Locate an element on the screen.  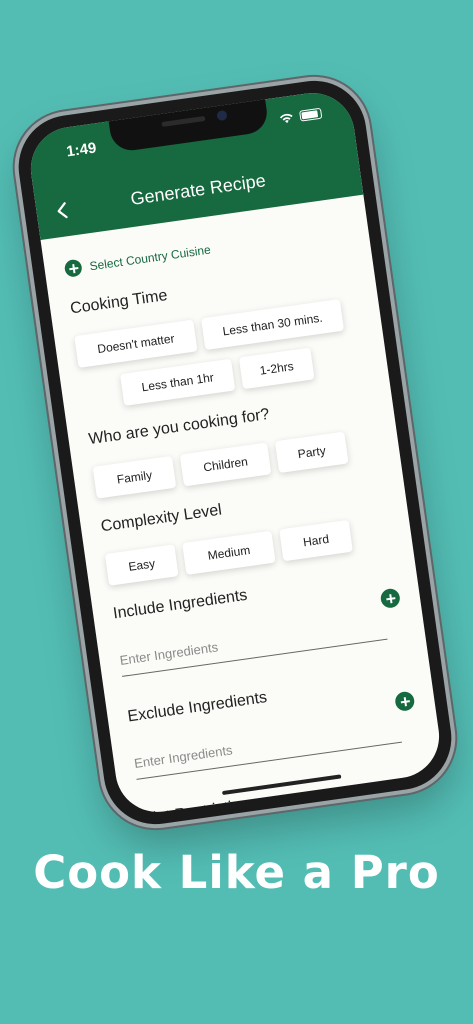
select-cuisine-button: Select Country Cuisine is located at coordinates (137, 259).